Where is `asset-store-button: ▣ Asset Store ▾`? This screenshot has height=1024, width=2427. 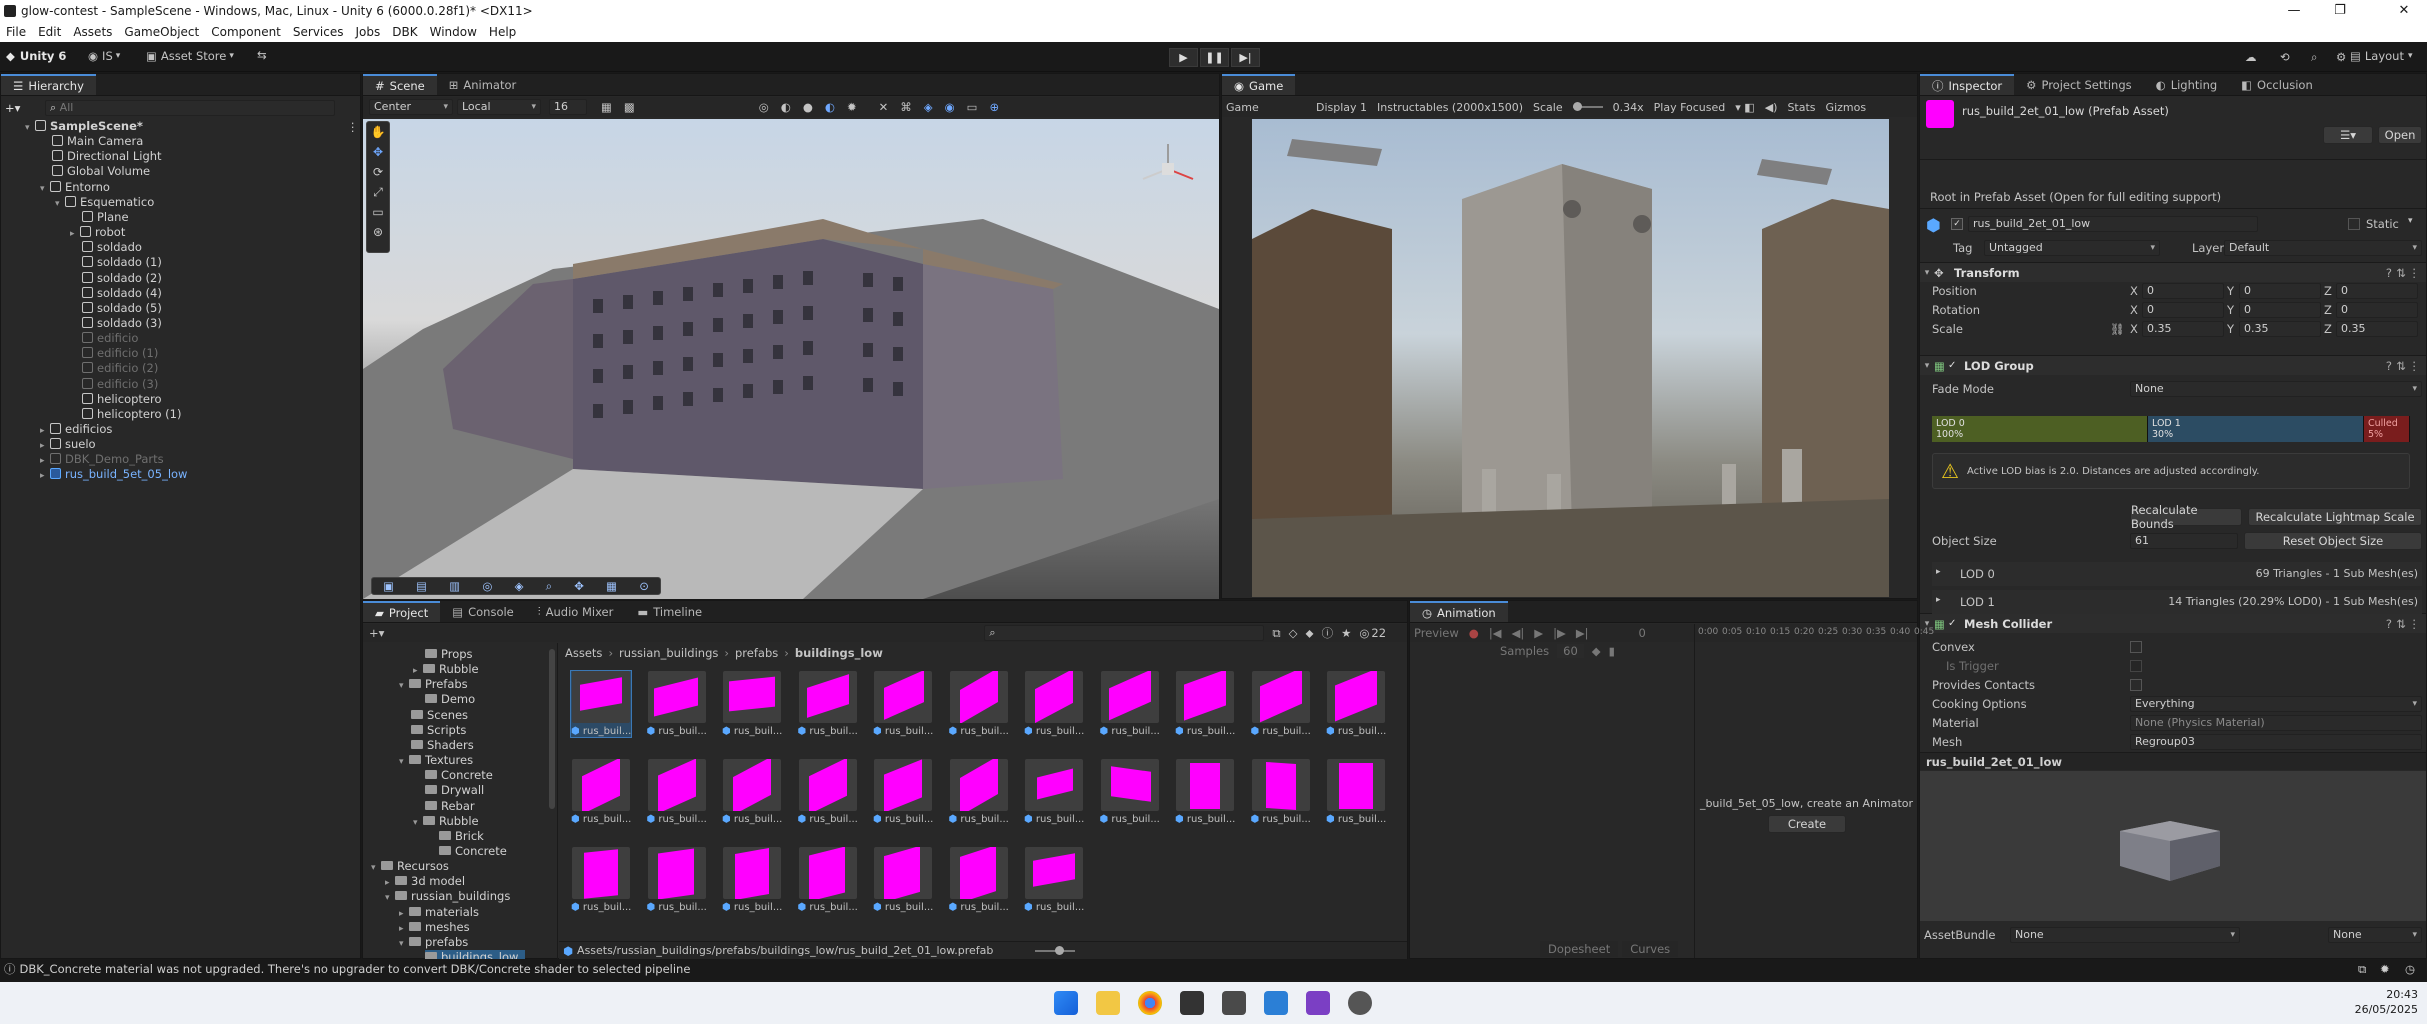
asset-store-button: ▣ Asset Store ▾ is located at coordinates (190, 56).